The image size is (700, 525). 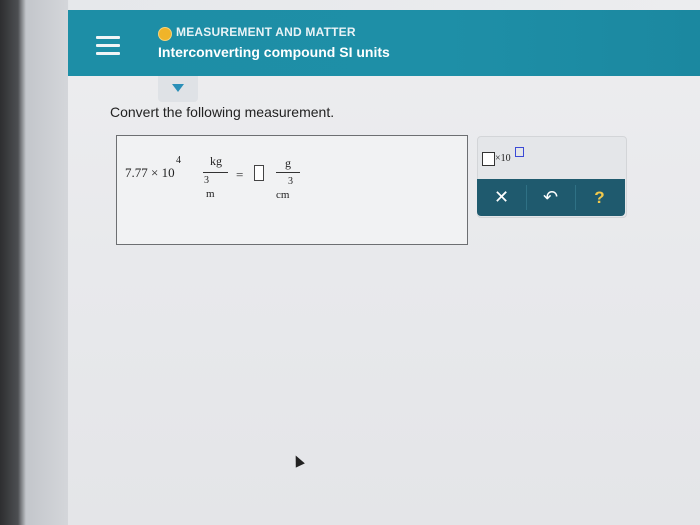 I want to click on placeholder-box-icon, so click(x=488, y=159).